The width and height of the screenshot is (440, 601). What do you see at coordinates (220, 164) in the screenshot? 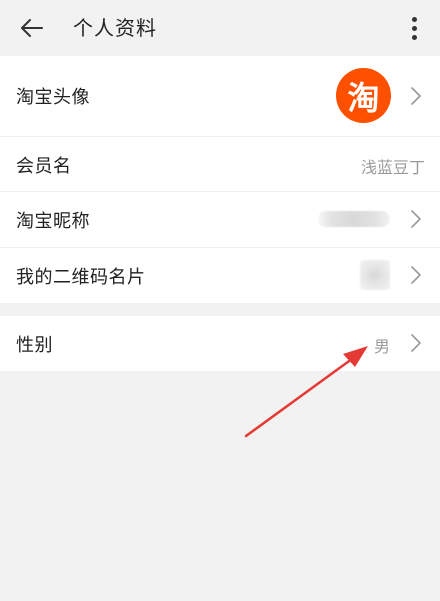
I see `member-name-row: 会员名 浅蓝豆丁` at bounding box center [220, 164].